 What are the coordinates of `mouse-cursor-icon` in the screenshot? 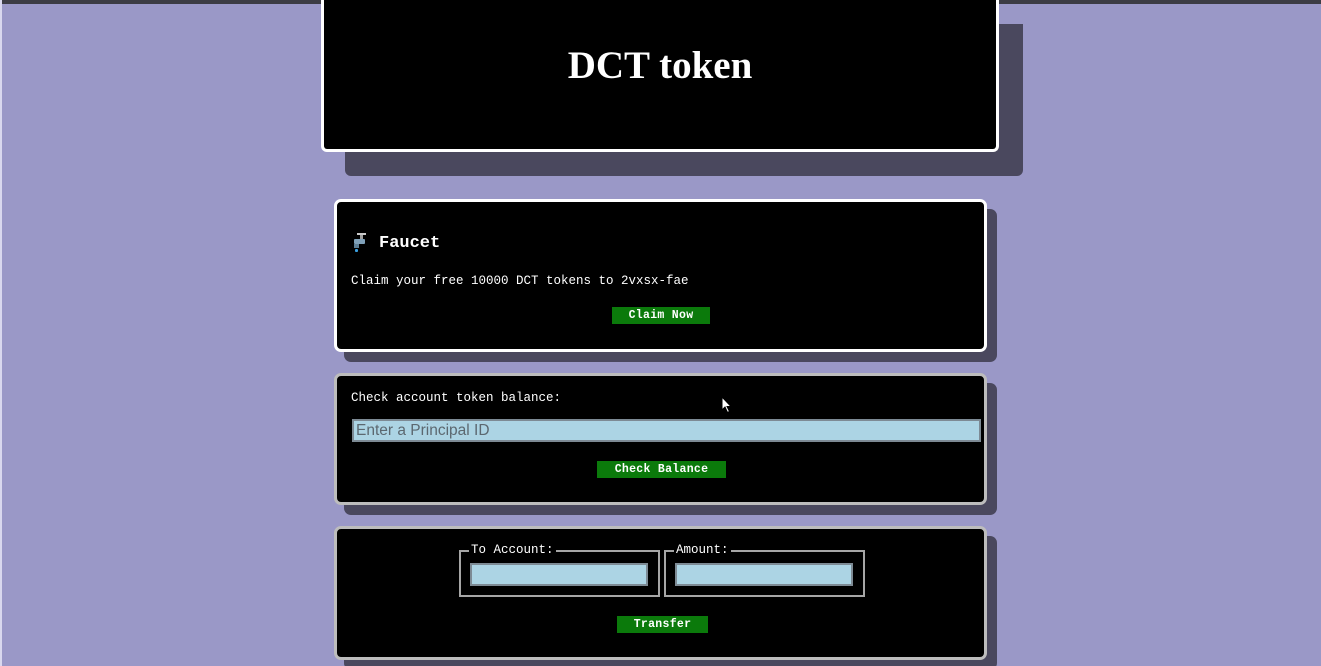 It's located at (727, 405).